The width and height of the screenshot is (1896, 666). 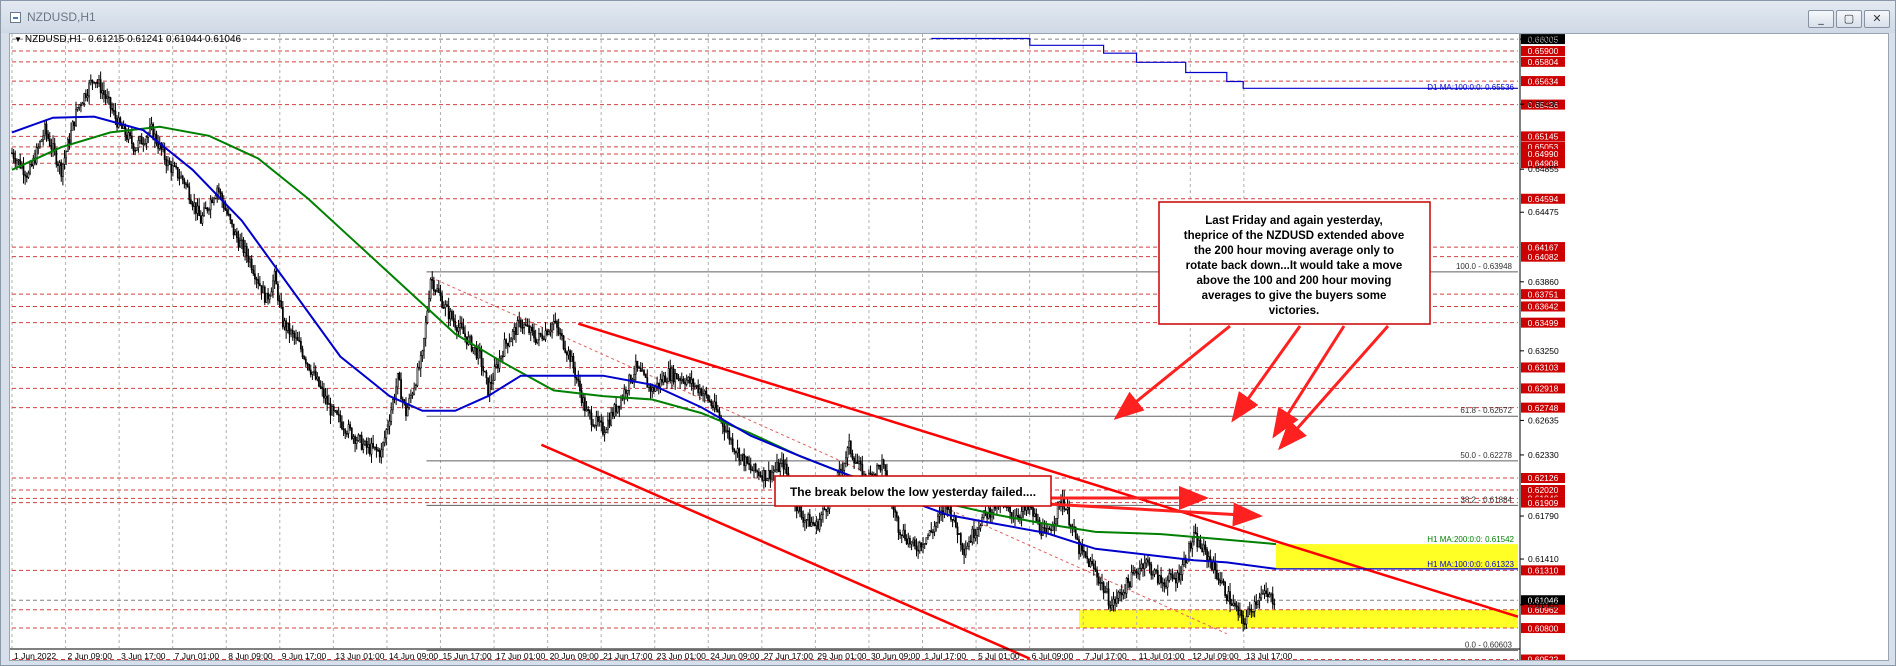 What do you see at coordinates (1543, 389) in the screenshot?
I see `price-level-tag-label: 0.62918` at bounding box center [1543, 389].